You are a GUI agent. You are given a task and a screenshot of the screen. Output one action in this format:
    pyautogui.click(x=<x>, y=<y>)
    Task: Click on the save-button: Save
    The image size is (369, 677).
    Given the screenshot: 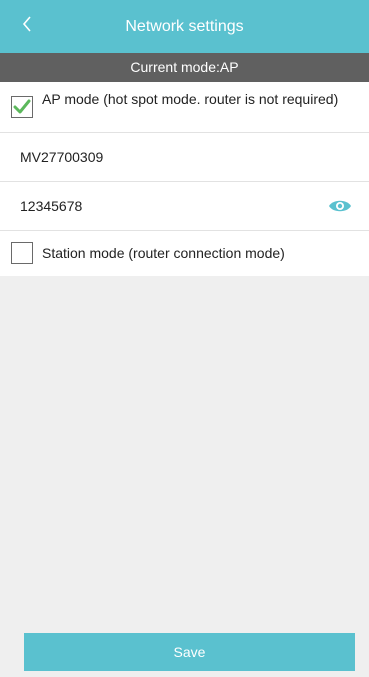 What is the action you would take?
    pyautogui.click(x=189, y=652)
    